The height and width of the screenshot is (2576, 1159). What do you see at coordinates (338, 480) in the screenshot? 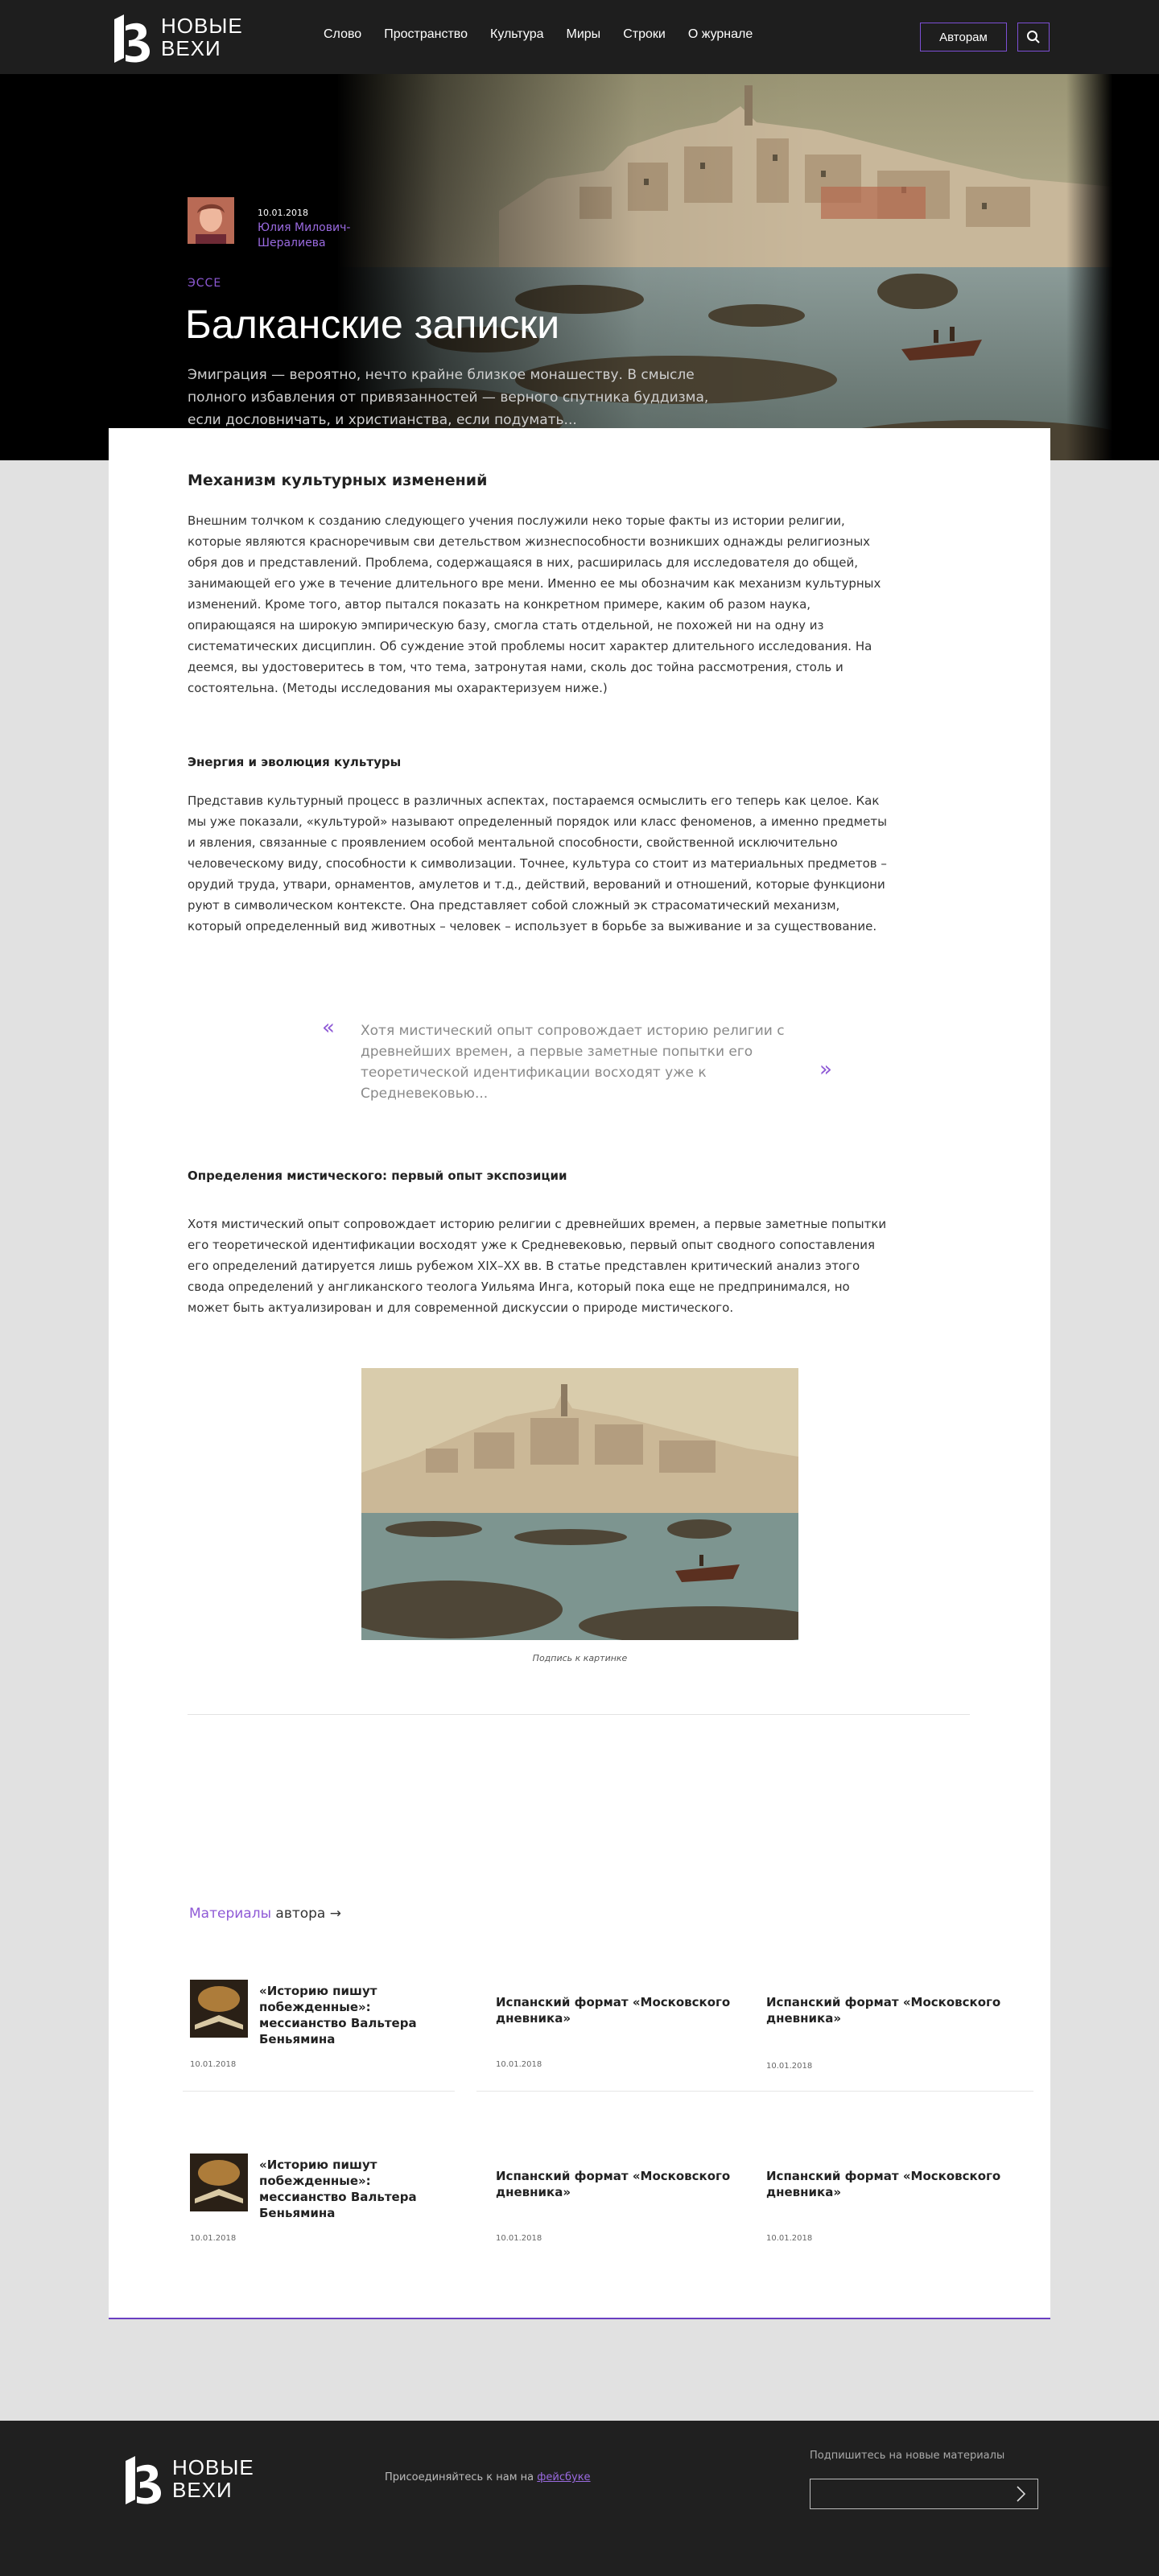
I see `section-heading: Механизм культурных изменений` at bounding box center [338, 480].